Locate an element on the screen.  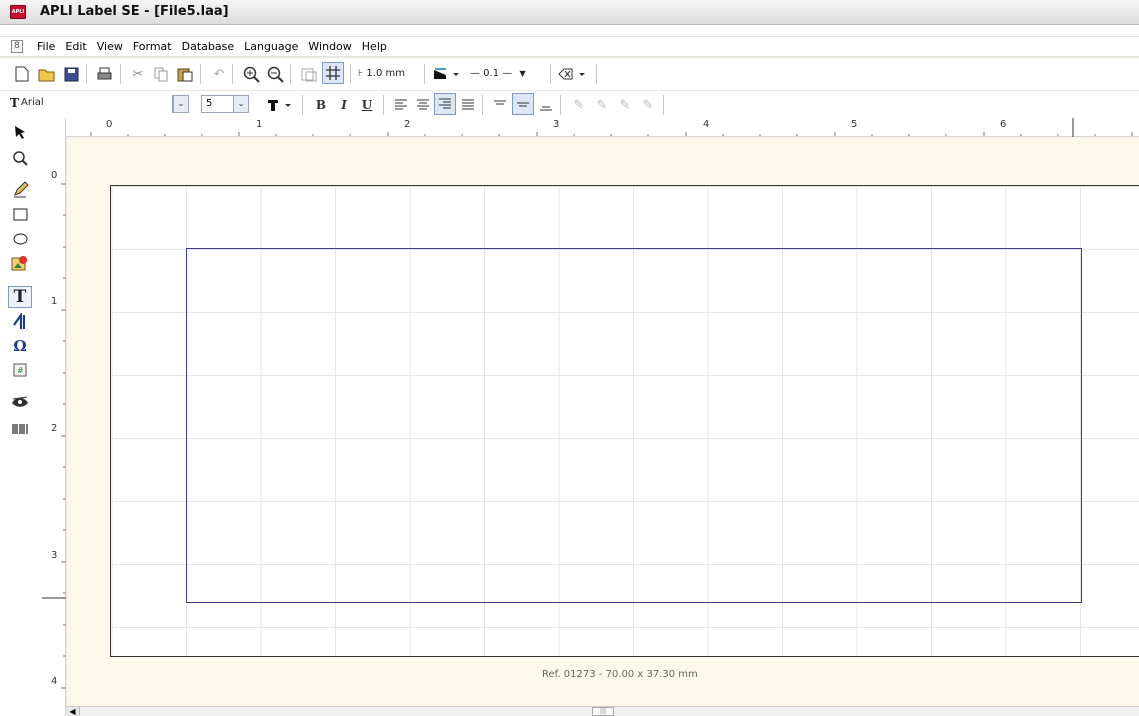
menu-edit: Edit is located at coordinates (78, 46).